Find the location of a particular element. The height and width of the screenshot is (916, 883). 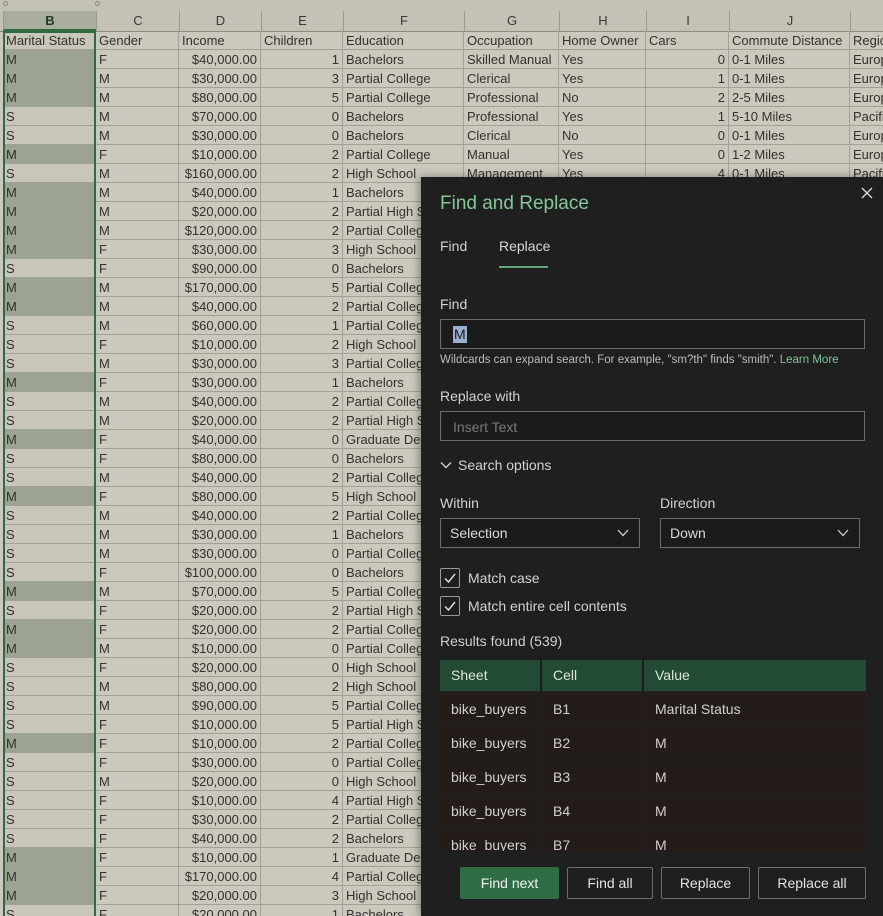

header-cell: Regic is located at coordinates (866, 40).